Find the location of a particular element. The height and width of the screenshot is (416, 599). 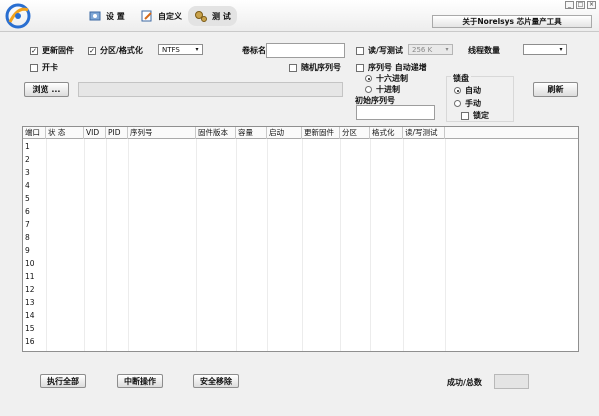

file-path-field is located at coordinates (210, 89).